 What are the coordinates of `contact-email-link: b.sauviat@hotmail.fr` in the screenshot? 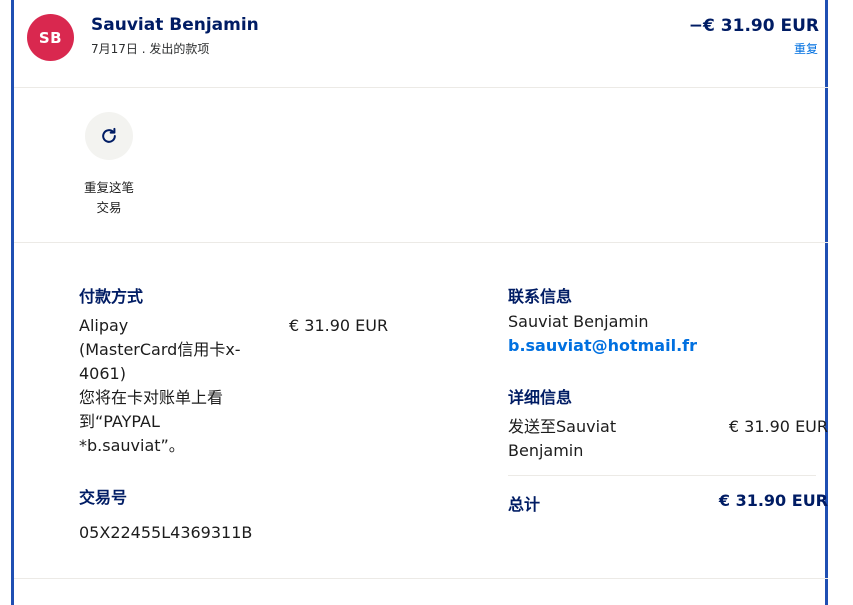 It's located at (602, 345).